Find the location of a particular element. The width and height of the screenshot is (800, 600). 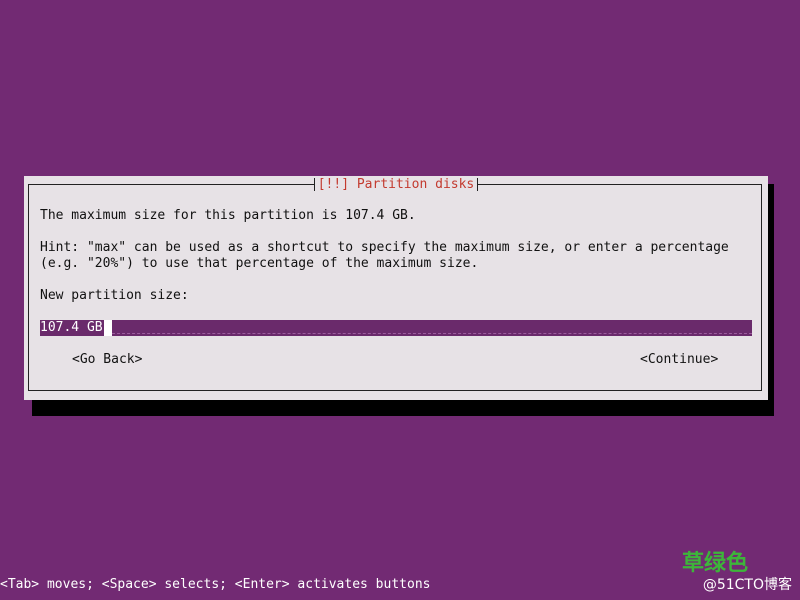

continue-button: <Continue> is located at coordinates (679, 360).